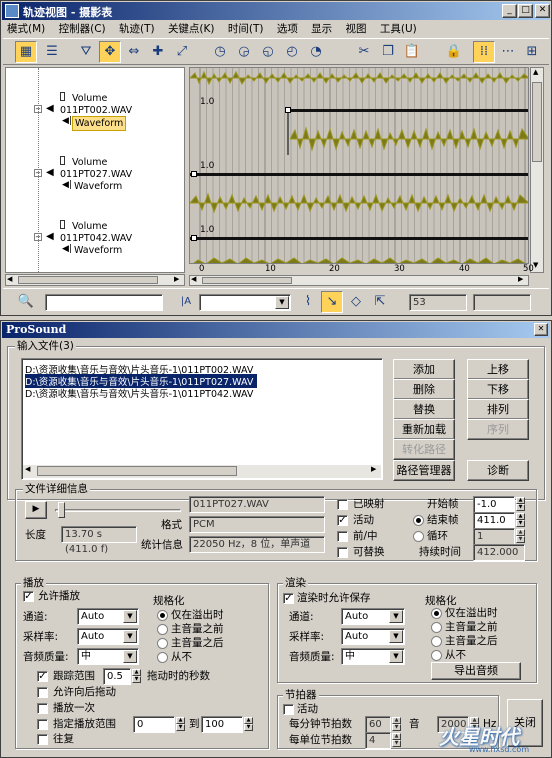  What do you see at coordinates (137, 29) in the screenshot?
I see `menu-track: 轨迹(T)` at bounding box center [137, 29].